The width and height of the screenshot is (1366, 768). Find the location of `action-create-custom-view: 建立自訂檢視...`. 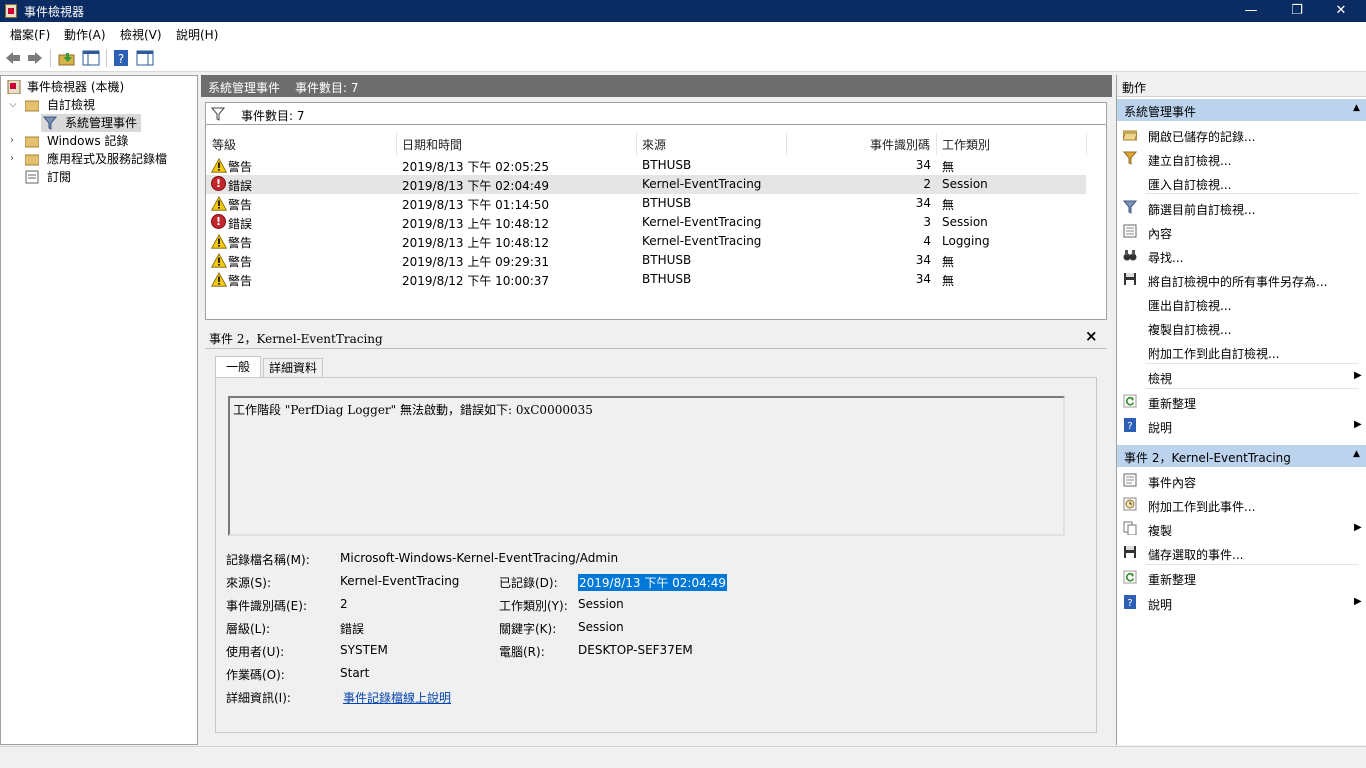

action-create-custom-view: 建立自訂檢視... is located at coordinates (1241, 159).